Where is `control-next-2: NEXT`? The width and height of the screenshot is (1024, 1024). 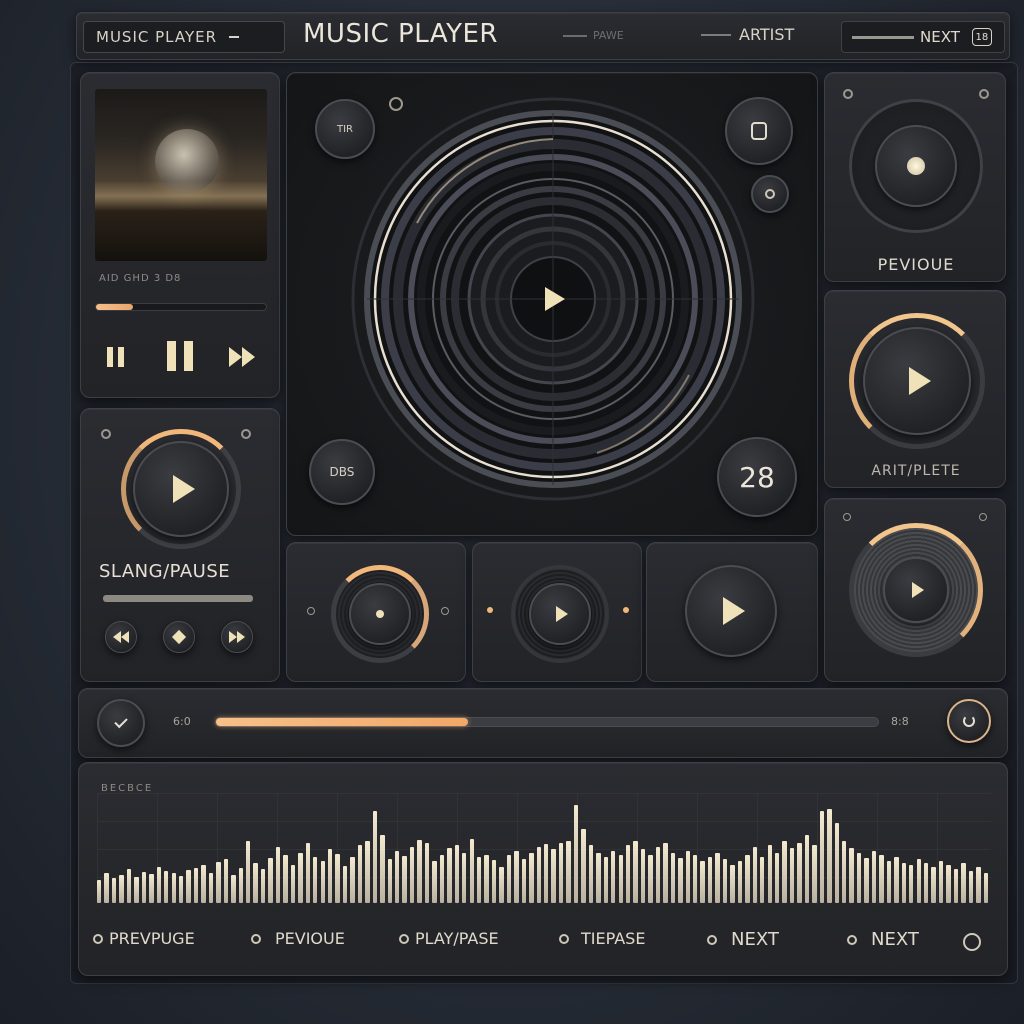 control-next-2: NEXT is located at coordinates (883, 939).